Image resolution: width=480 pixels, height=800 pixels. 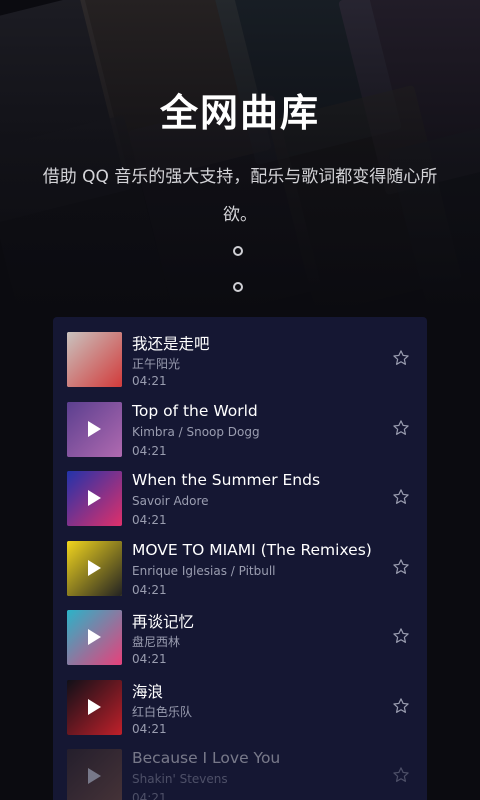 What do you see at coordinates (252, 549) in the screenshot?
I see `song-title: MOVE TO MIAMI (The Remixes)` at bounding box center [252, 549].